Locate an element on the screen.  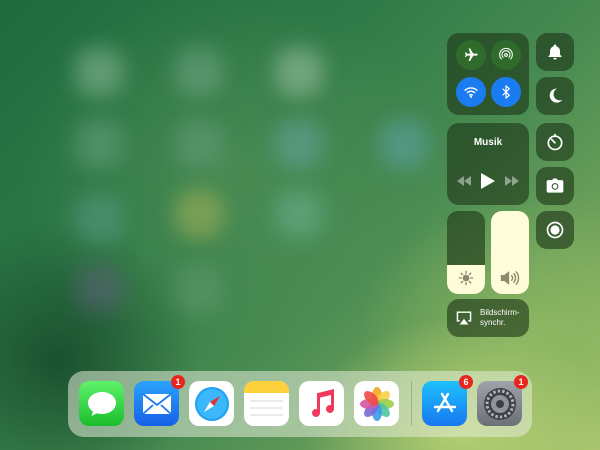
camera-button is located at coordinates (555, 186).